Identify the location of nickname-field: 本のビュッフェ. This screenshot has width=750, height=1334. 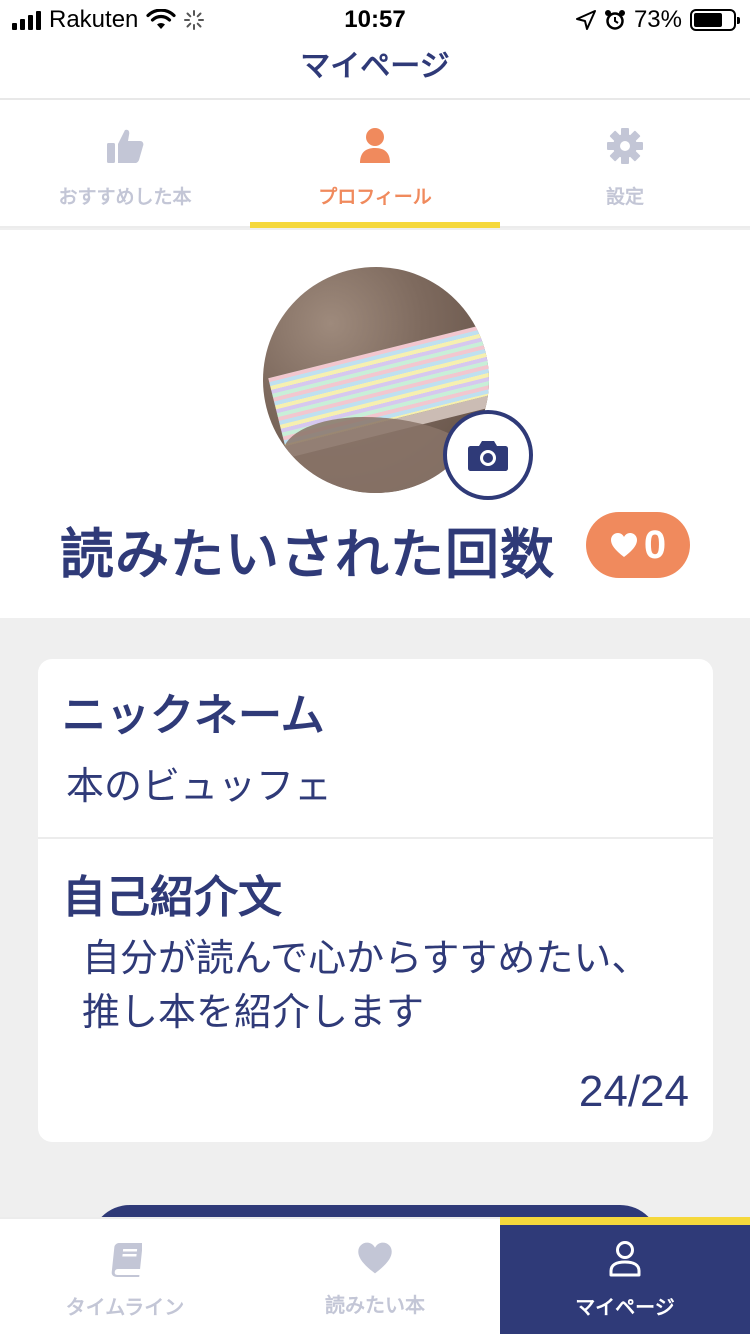
(199, 782).